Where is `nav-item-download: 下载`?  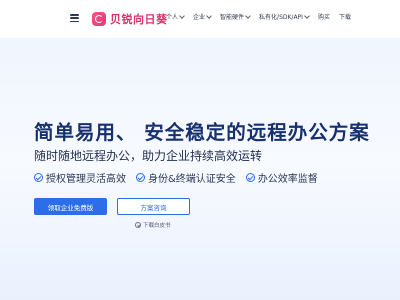
nav-item-download: 下载 is located at coordinates (345, 16).